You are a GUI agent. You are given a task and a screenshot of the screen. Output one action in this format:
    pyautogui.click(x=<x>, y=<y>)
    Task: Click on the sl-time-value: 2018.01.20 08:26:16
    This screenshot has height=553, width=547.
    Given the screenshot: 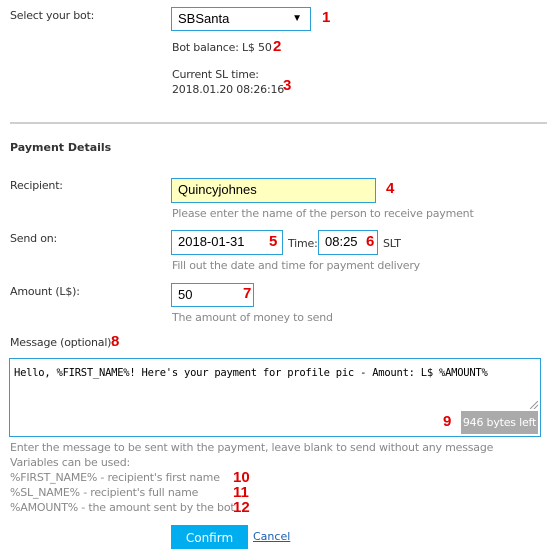 What is the action you would take?
    pyautogui.click(x=228, y=89)
    